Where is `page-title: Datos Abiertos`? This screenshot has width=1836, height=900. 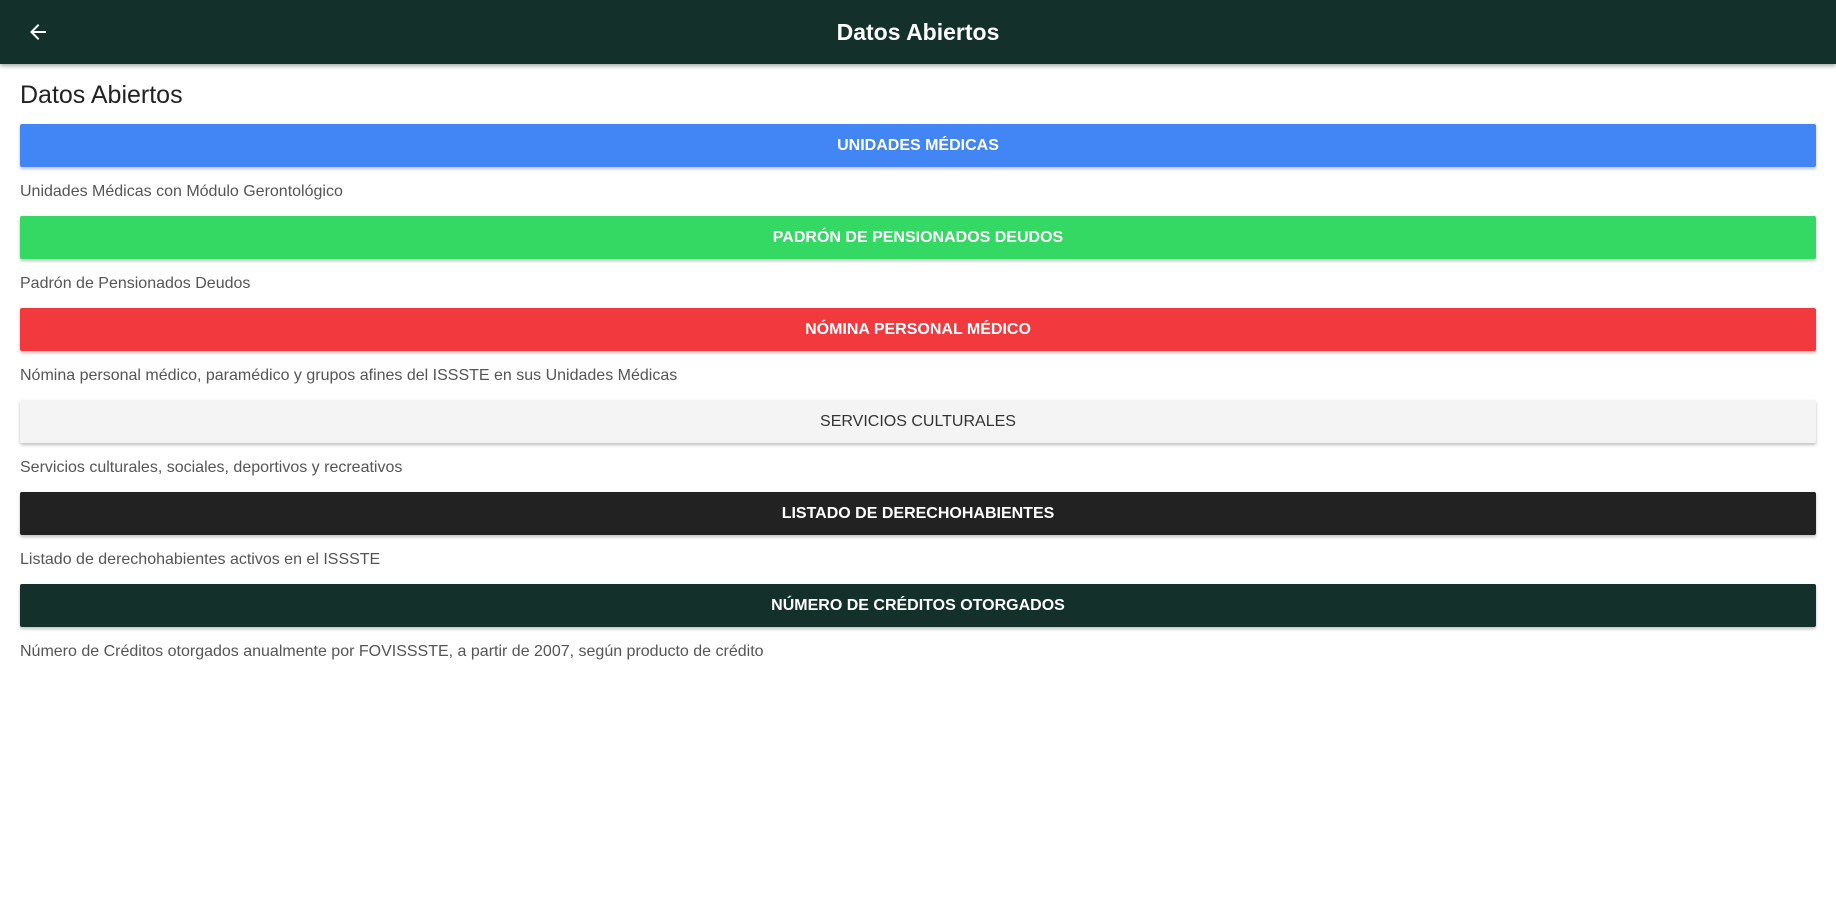 page-title: Datos Abiertos is located at coordinates (101, 95).